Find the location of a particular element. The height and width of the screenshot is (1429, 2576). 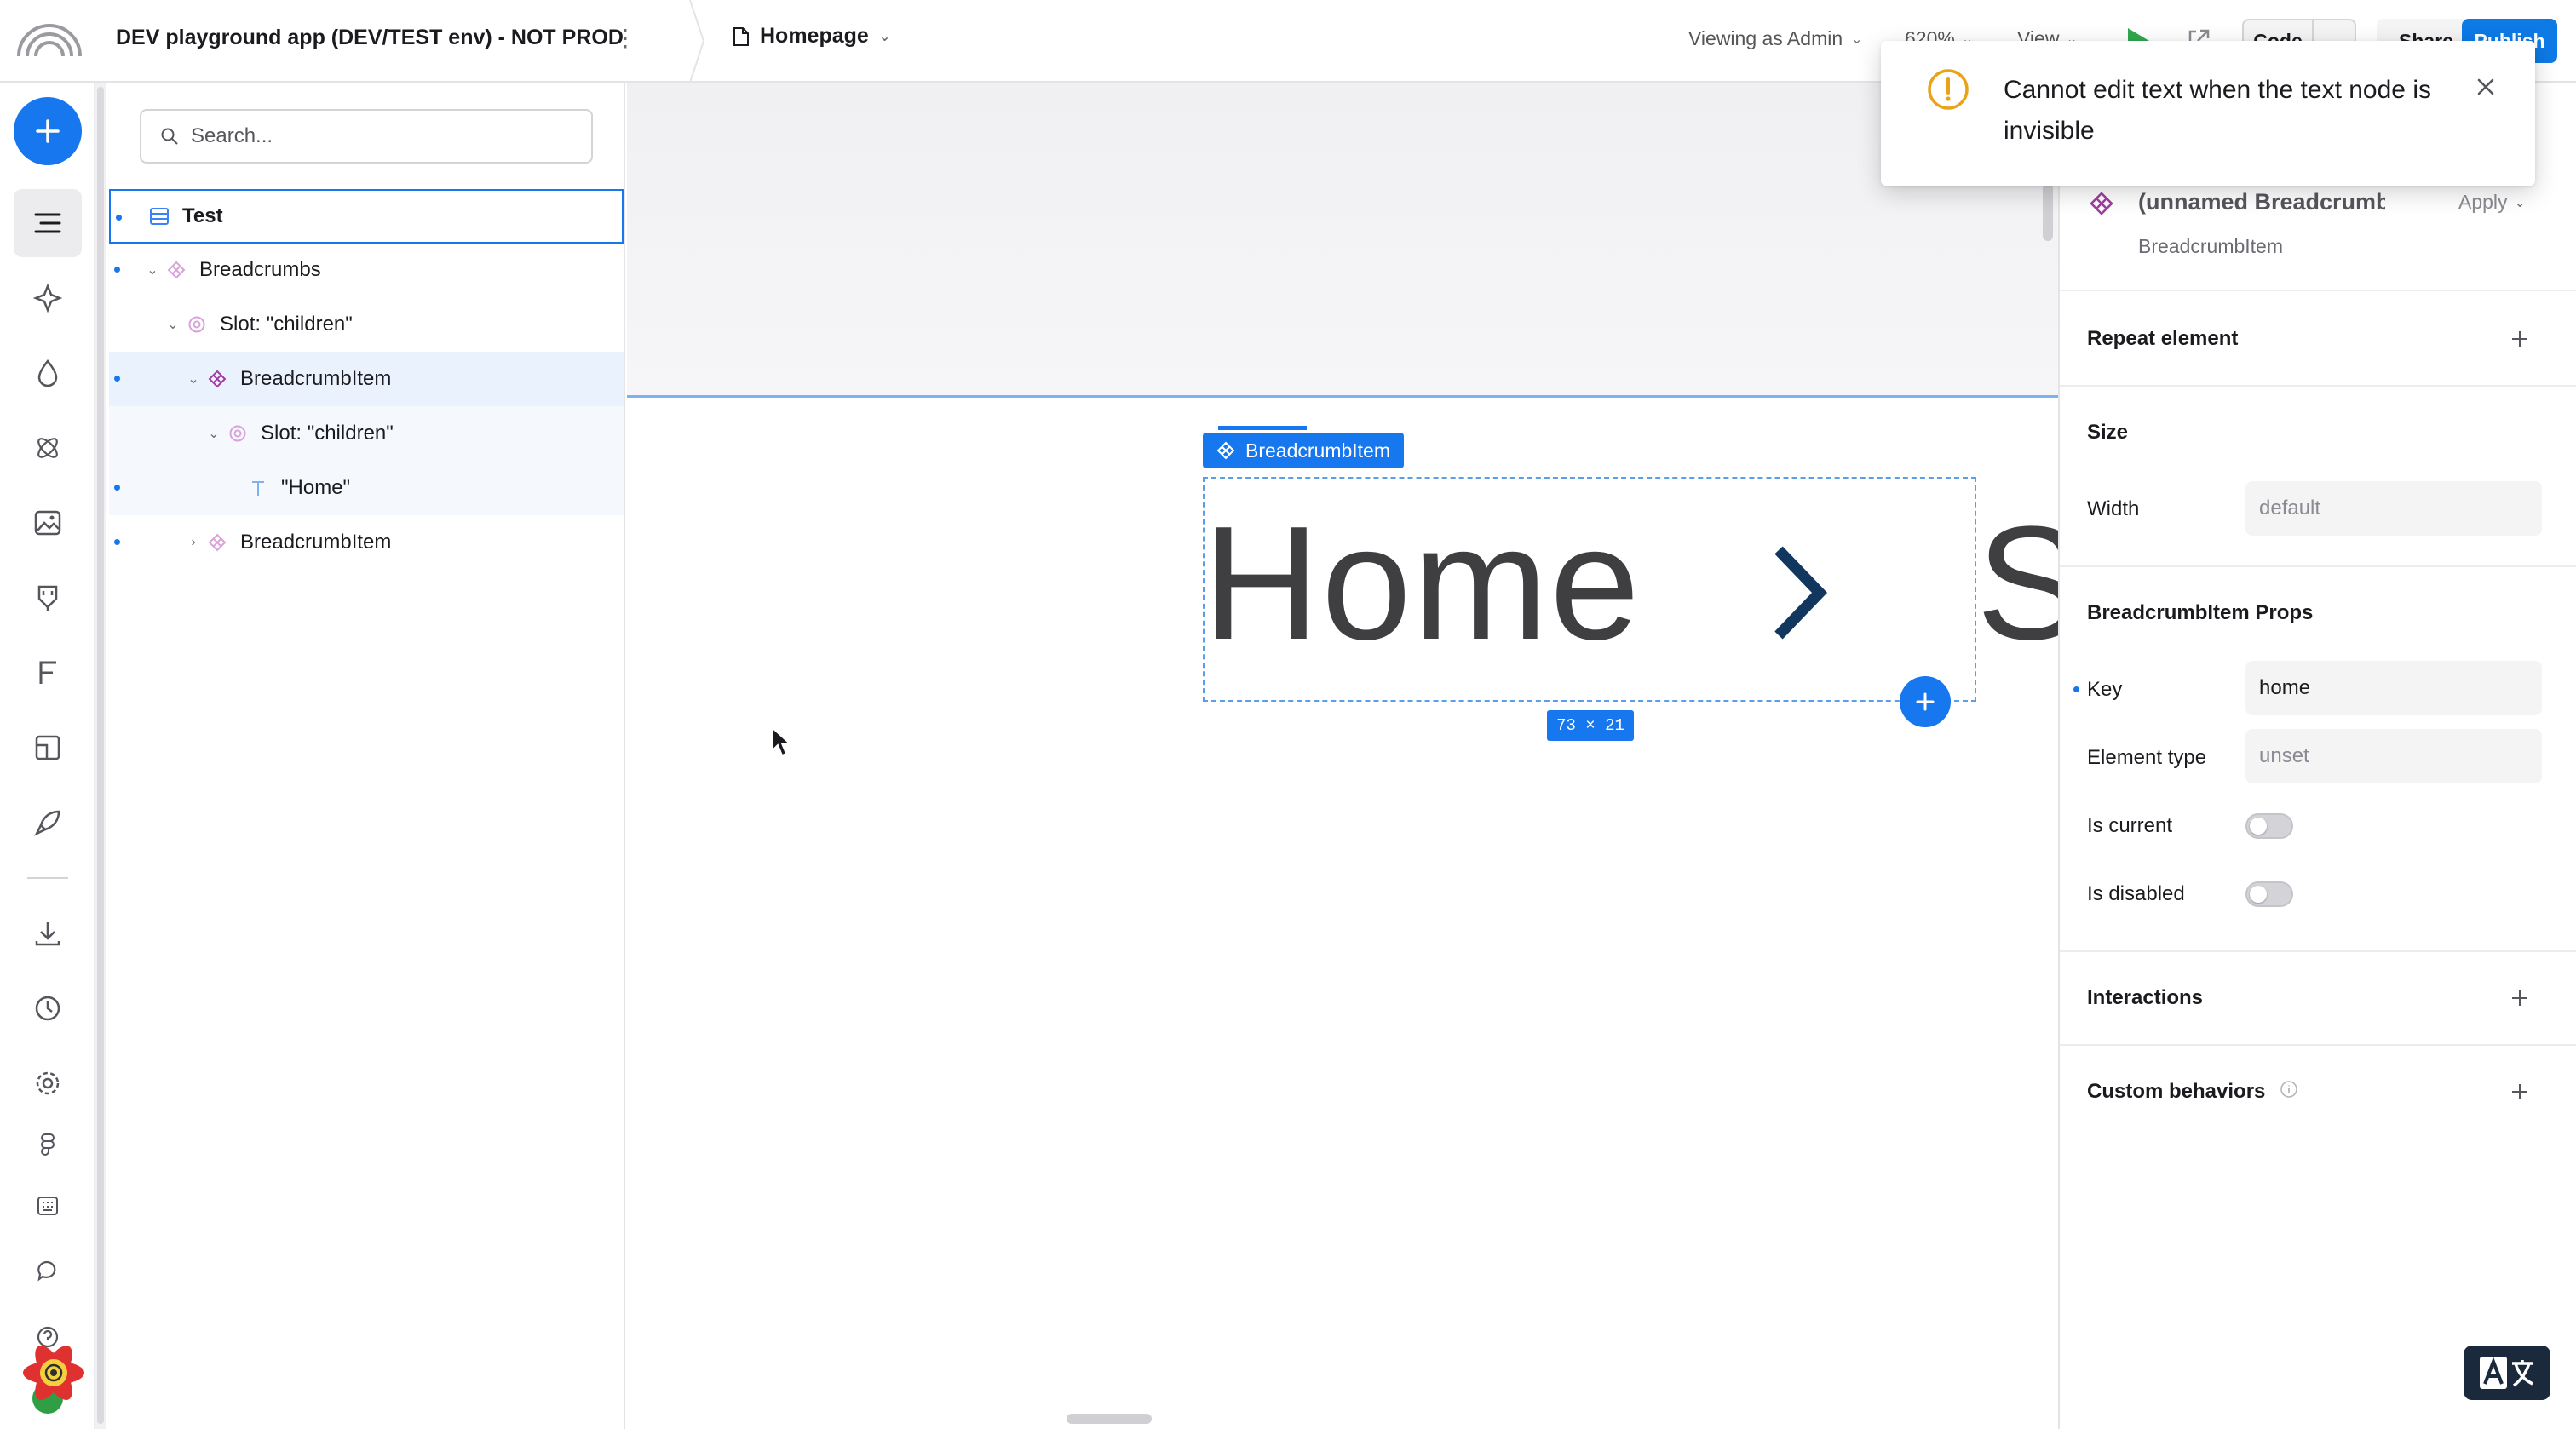

app-logo-icon is located at coordinates (49, 38).